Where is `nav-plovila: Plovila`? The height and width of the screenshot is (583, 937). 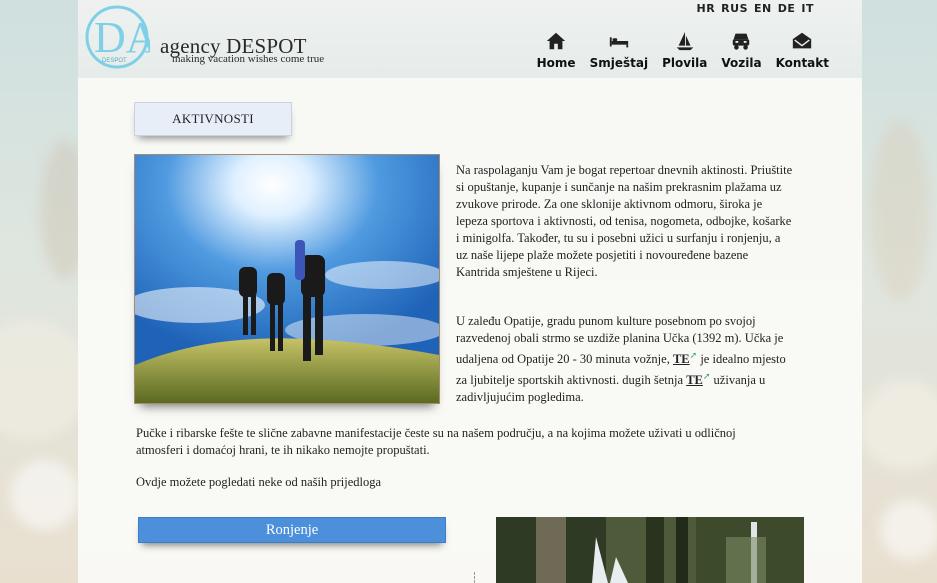 nav-plovila: Plovila is located at coordinates (684, 50).